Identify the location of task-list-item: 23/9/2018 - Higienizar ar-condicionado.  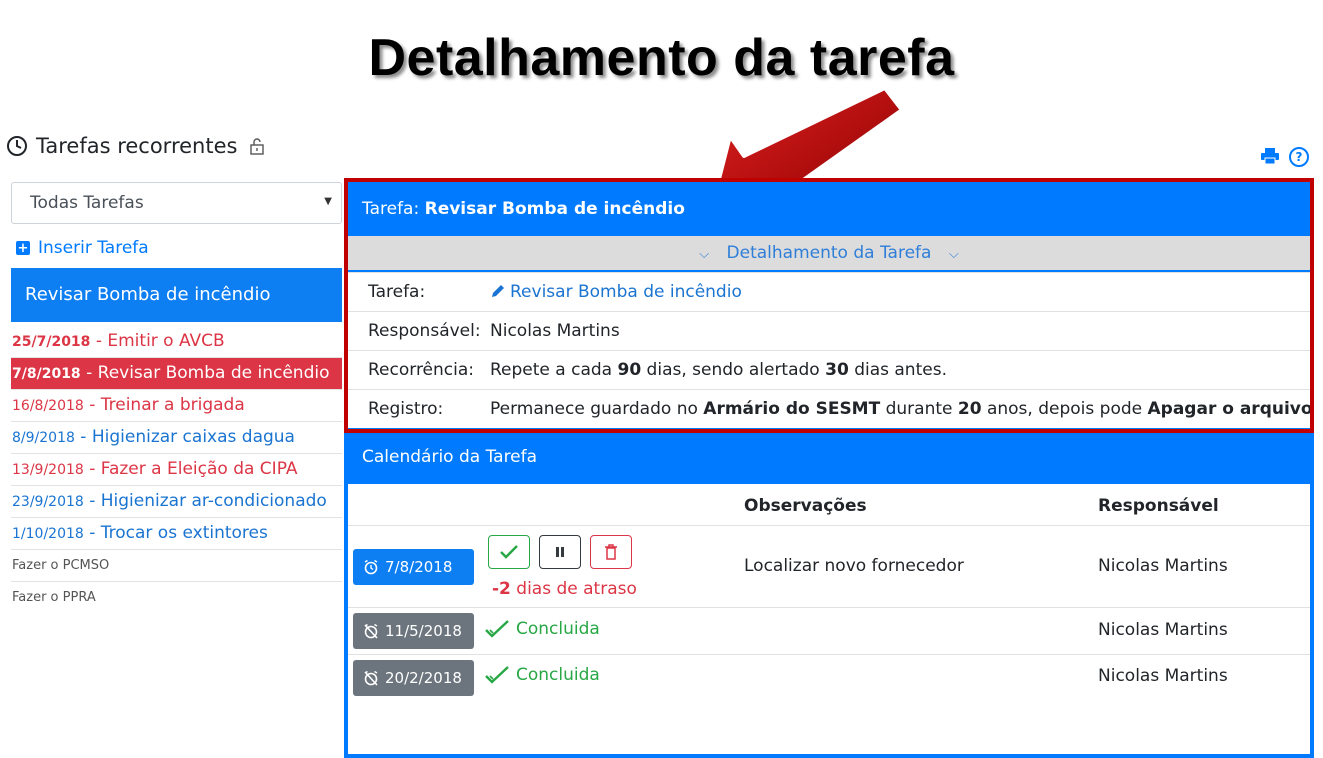
(176, 502).